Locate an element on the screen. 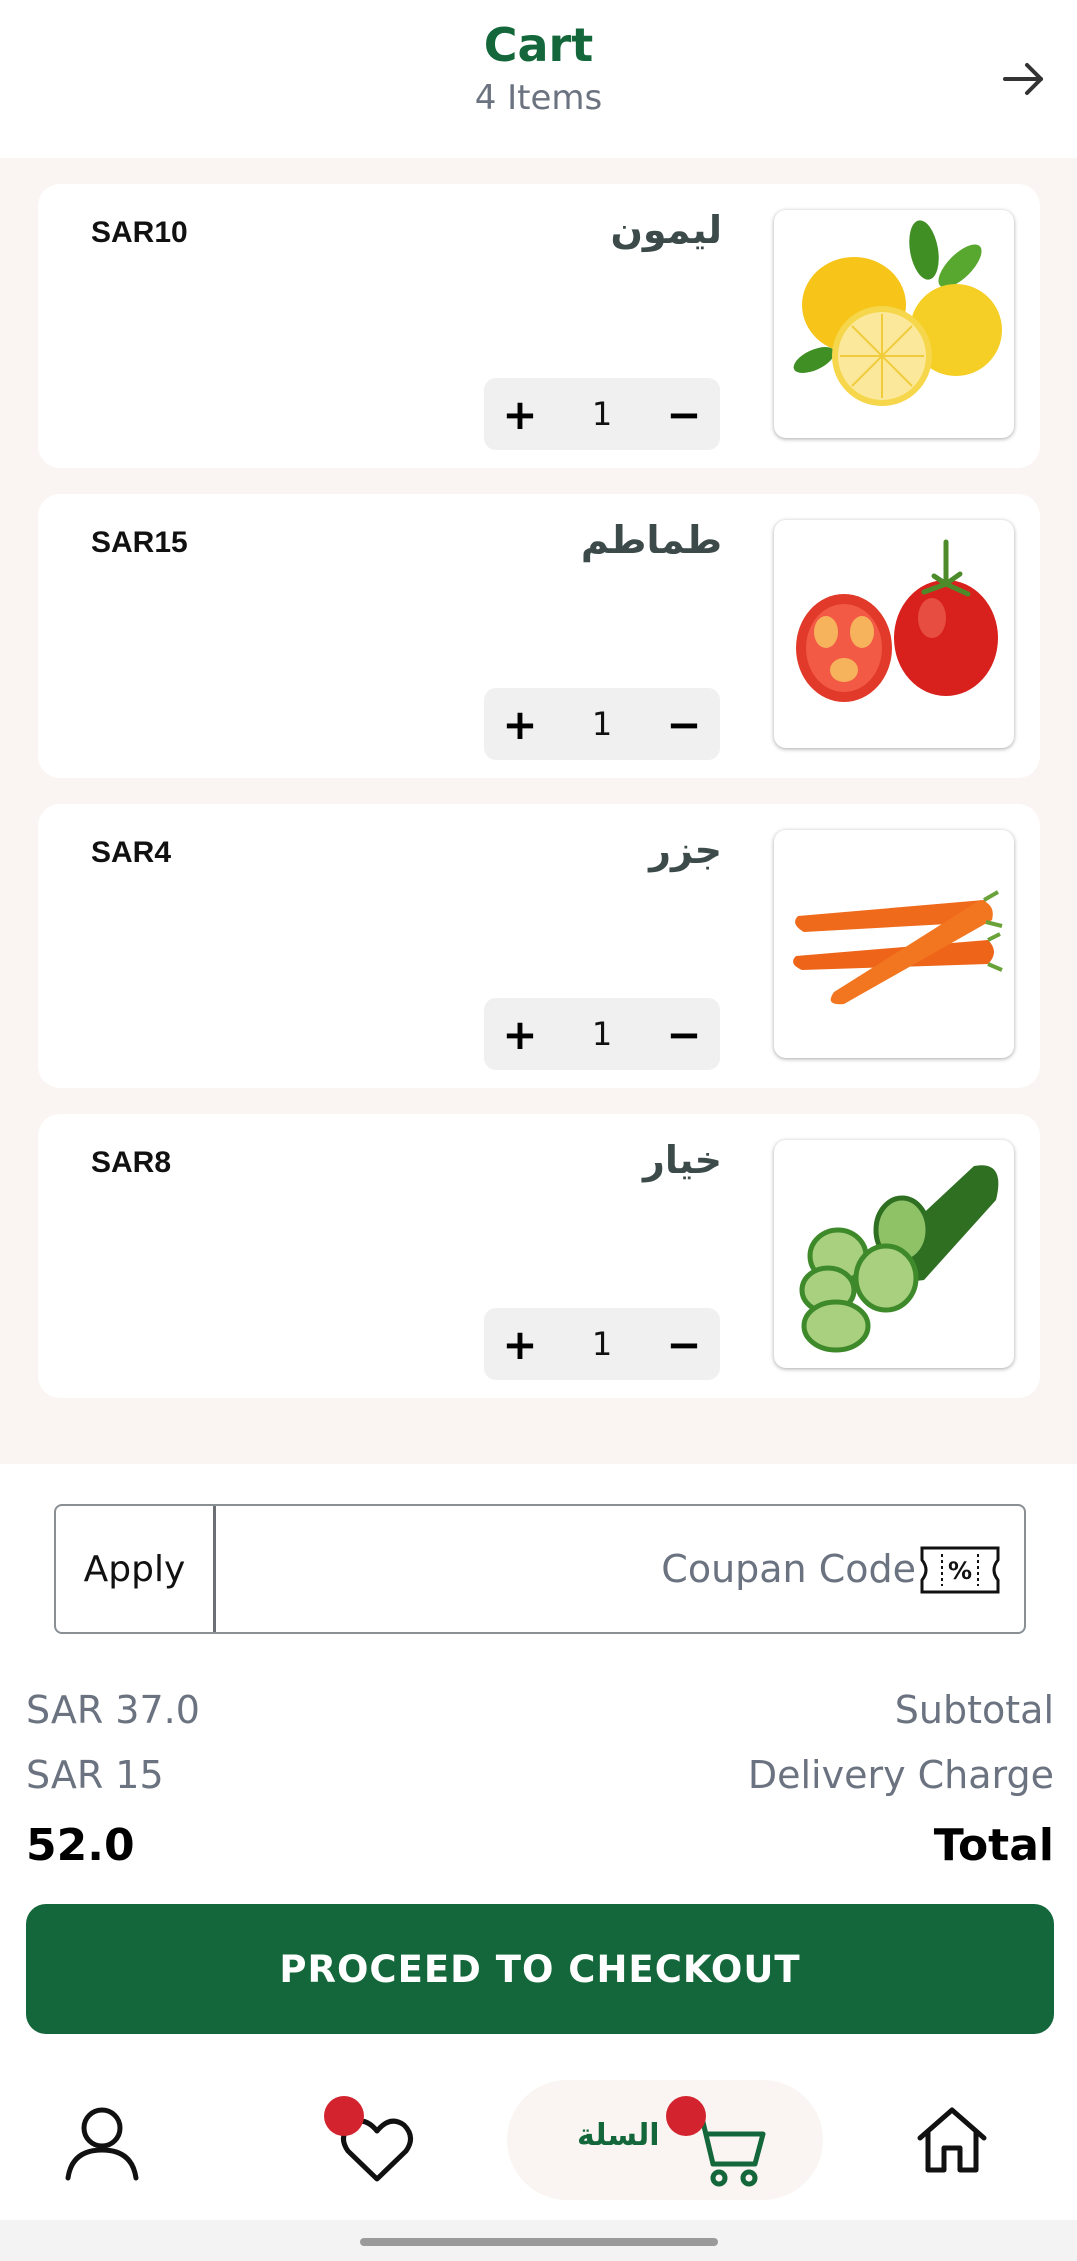 The height and width of the screenshot is (2261, 1077). subtotal-label: Subtotal is located at coordinates (974, 1710).